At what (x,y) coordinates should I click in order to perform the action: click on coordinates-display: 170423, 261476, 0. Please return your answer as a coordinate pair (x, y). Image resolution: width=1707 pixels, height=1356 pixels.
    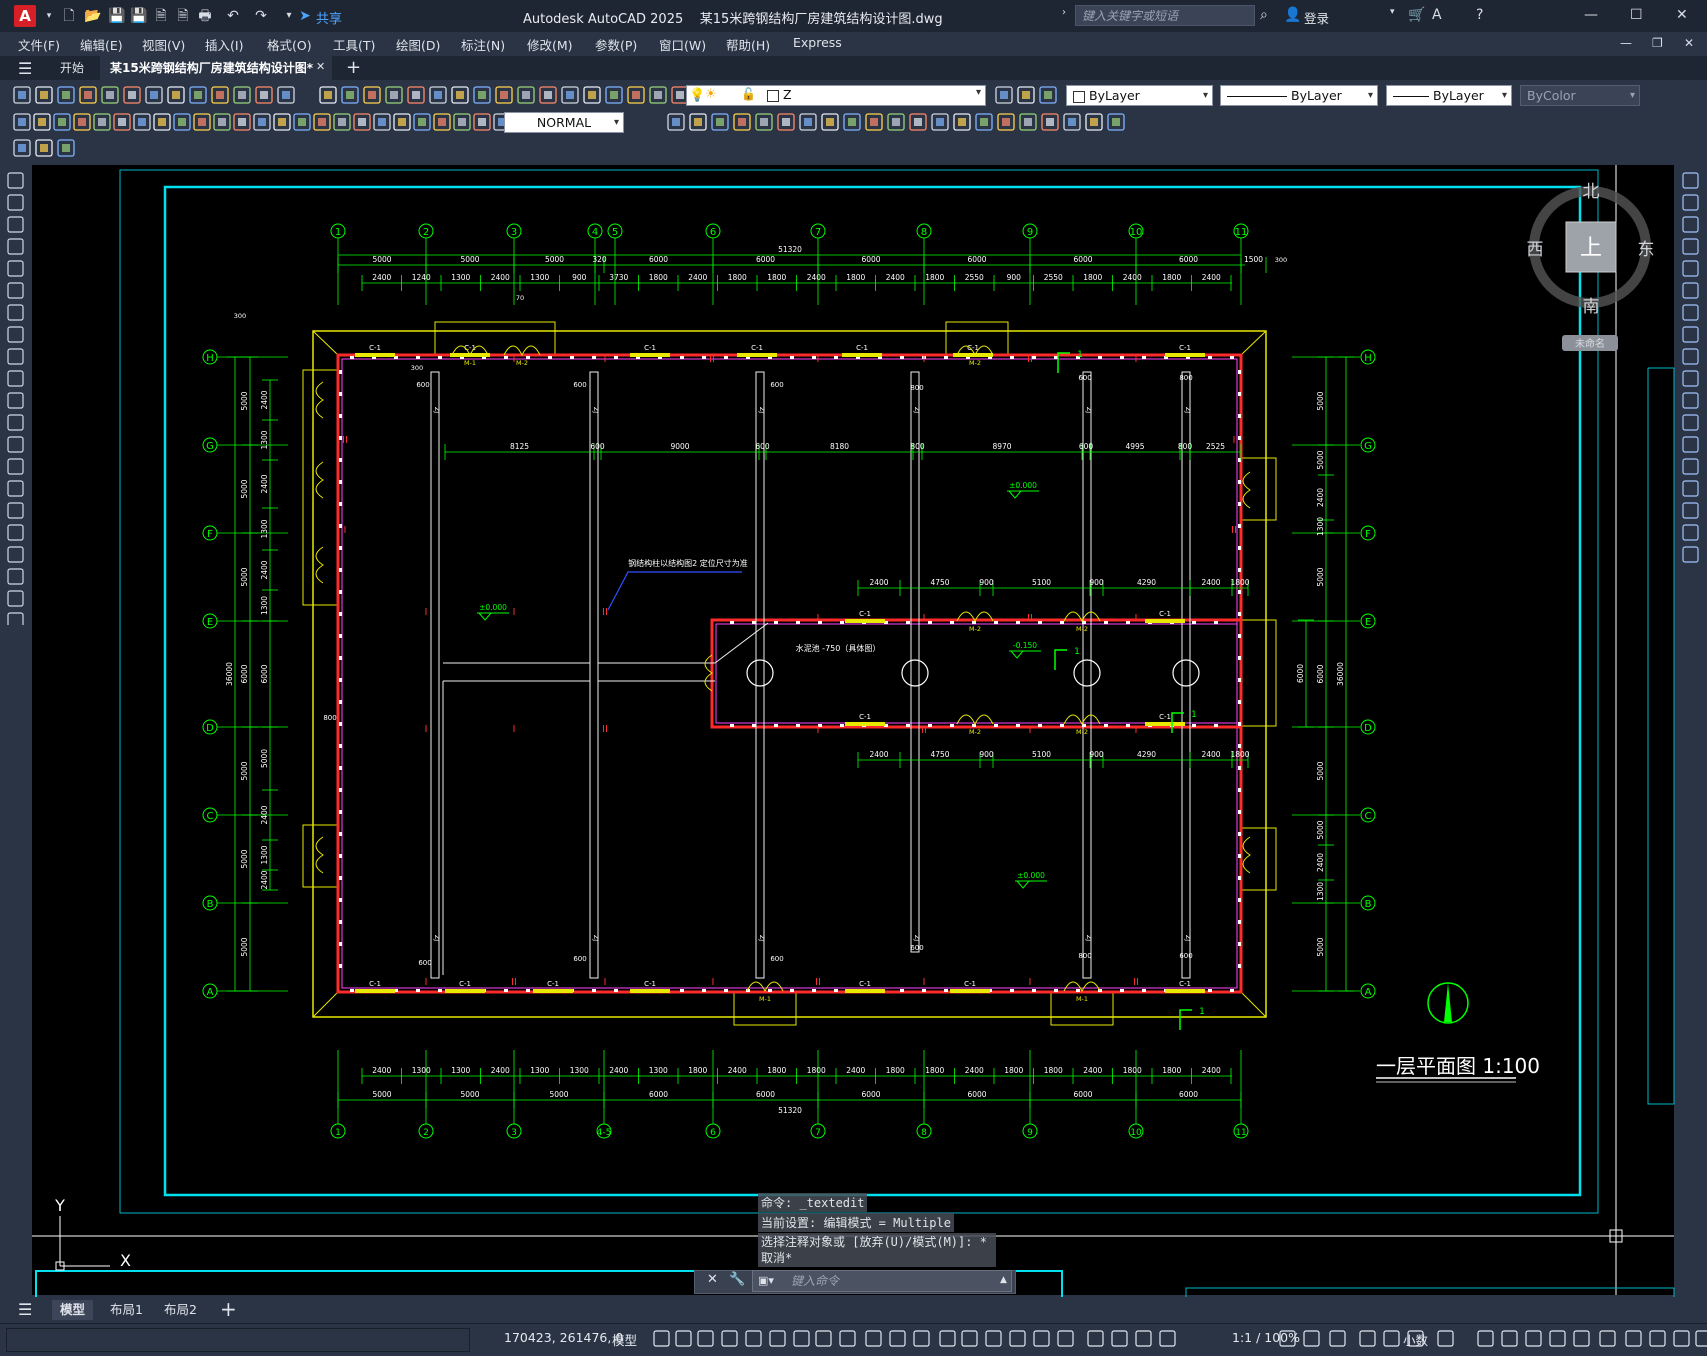
    Looking at the image, I should click on (563, 1337).